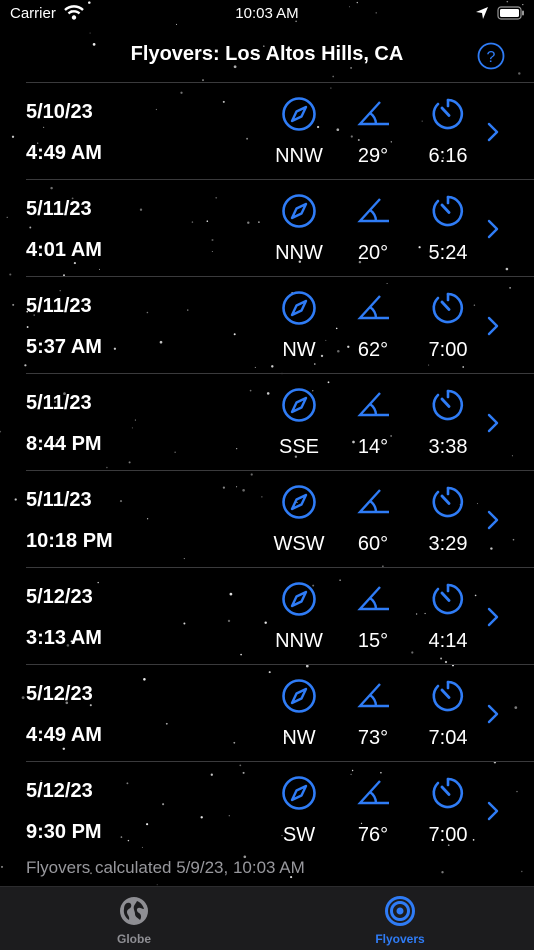 This screenshot has height=950, width=534. Describe the element at coordinates (448, 641) in the screenshot. I see `flyover-duration: 4:14` at that location.